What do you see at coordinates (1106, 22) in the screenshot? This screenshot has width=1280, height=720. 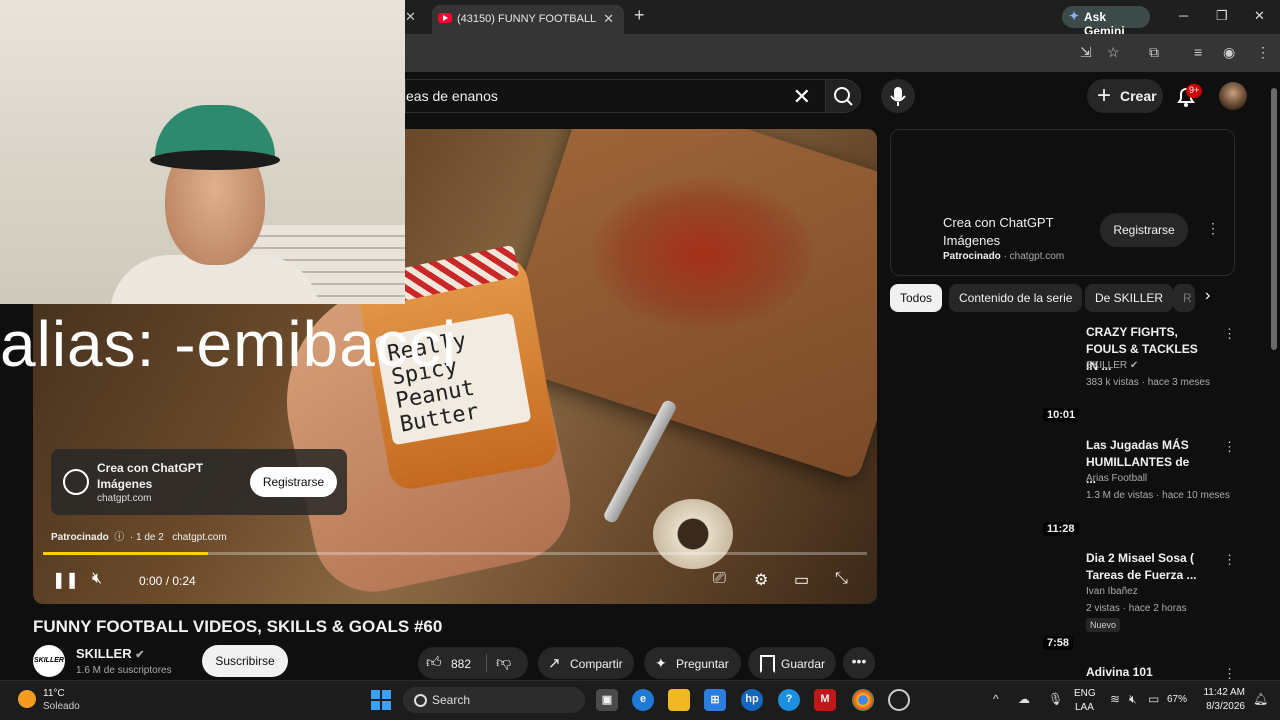 I see `ask-gemini-button: Ask Gemini` at bounding box center [1106, 22].